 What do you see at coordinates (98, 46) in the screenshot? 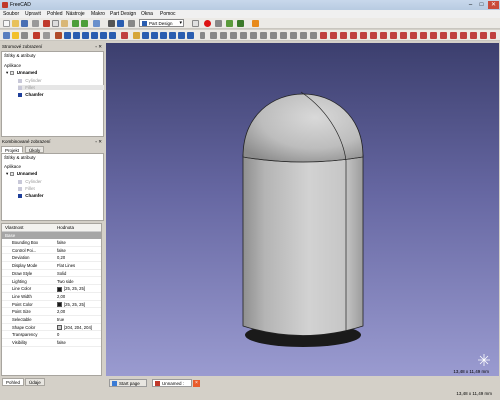
I see `dock-close-icon: ▫ ✕` at bounding box center [98, 46].